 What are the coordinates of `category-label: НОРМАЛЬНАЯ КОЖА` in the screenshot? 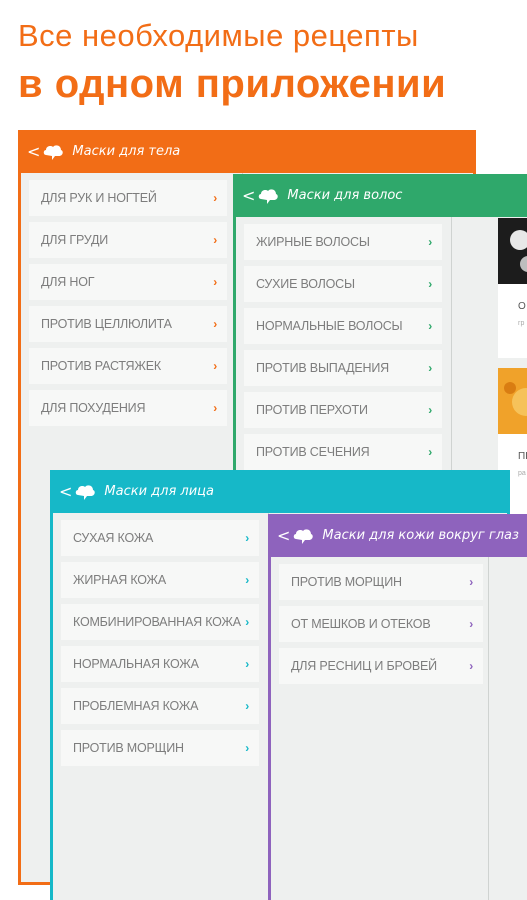 It's located at (136, 664).